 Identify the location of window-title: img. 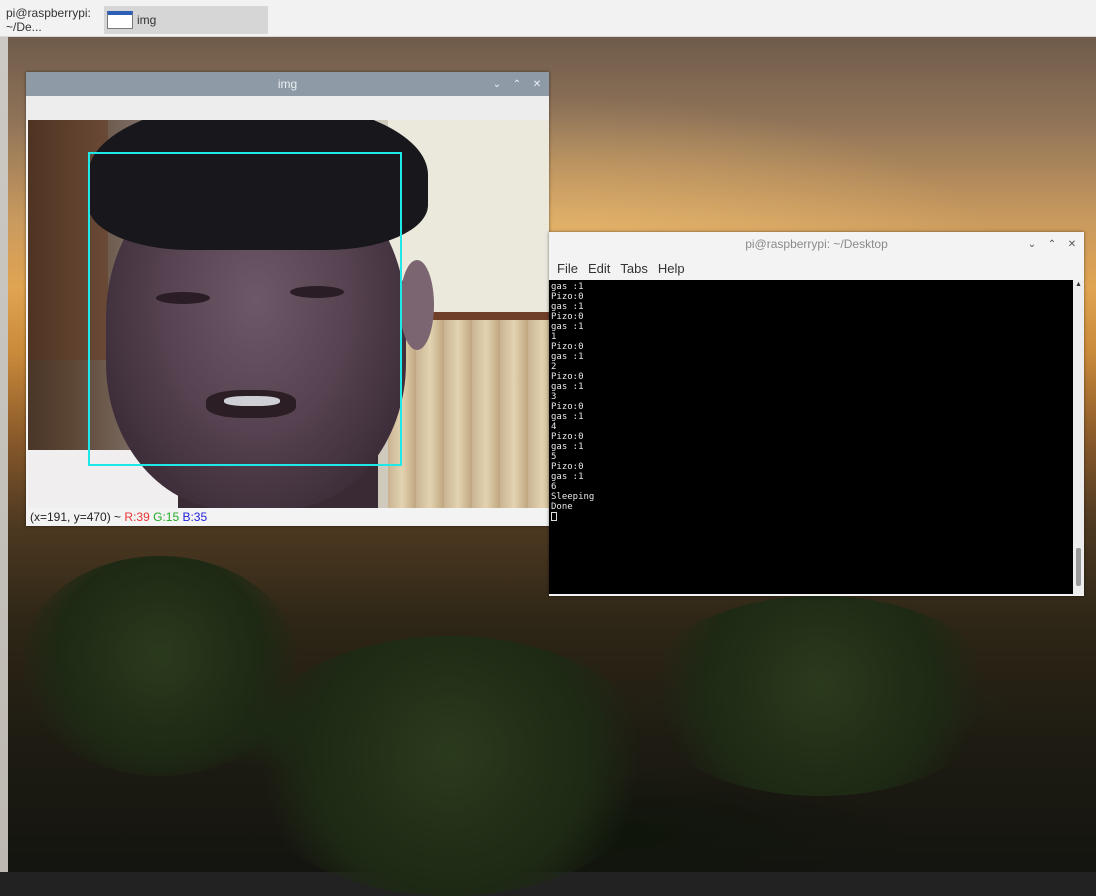
(287, 84).